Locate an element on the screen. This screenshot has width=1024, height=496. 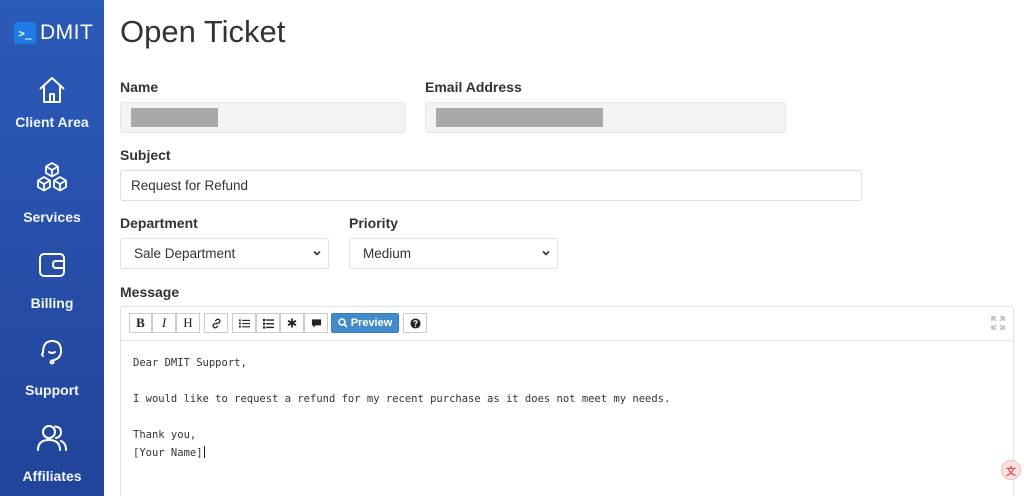
image-button is located at coordinates (292, 323).